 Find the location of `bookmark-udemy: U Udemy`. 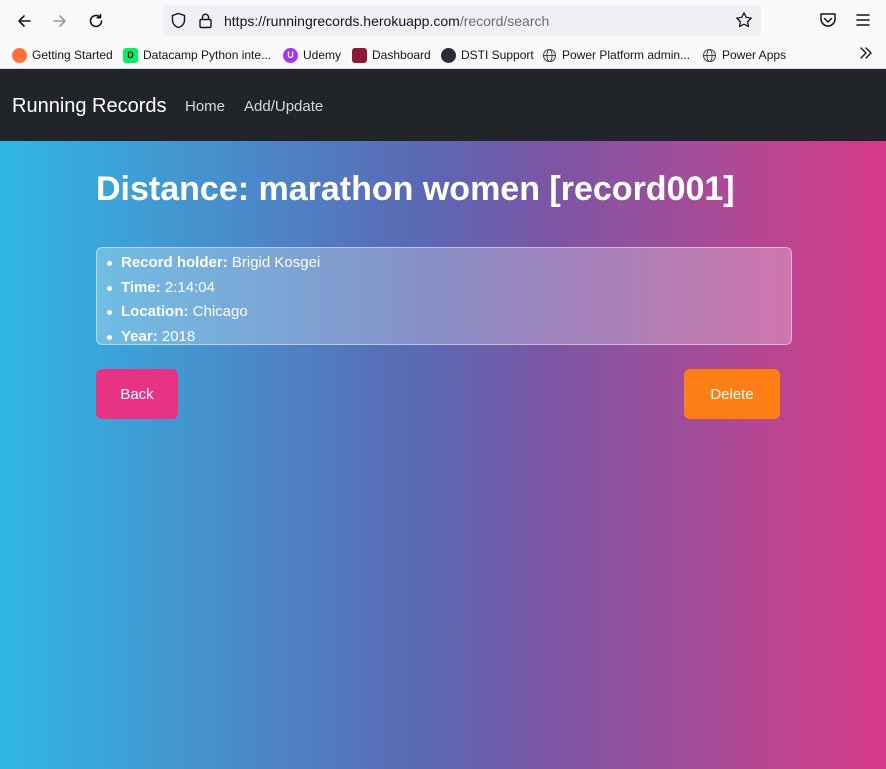

bookmark-udemy: U Udemy is located at coordinates (312, 55).